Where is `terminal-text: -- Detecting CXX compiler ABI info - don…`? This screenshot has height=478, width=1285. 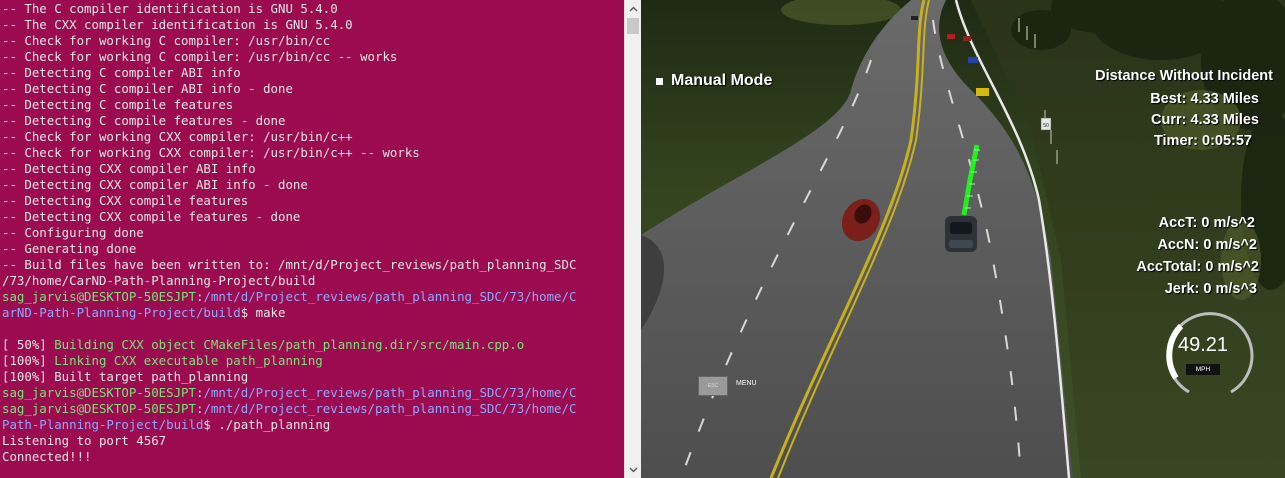 terminal-text: -- Detecting CXX compiler ABI info - don… is located at coordinates (155, 184).